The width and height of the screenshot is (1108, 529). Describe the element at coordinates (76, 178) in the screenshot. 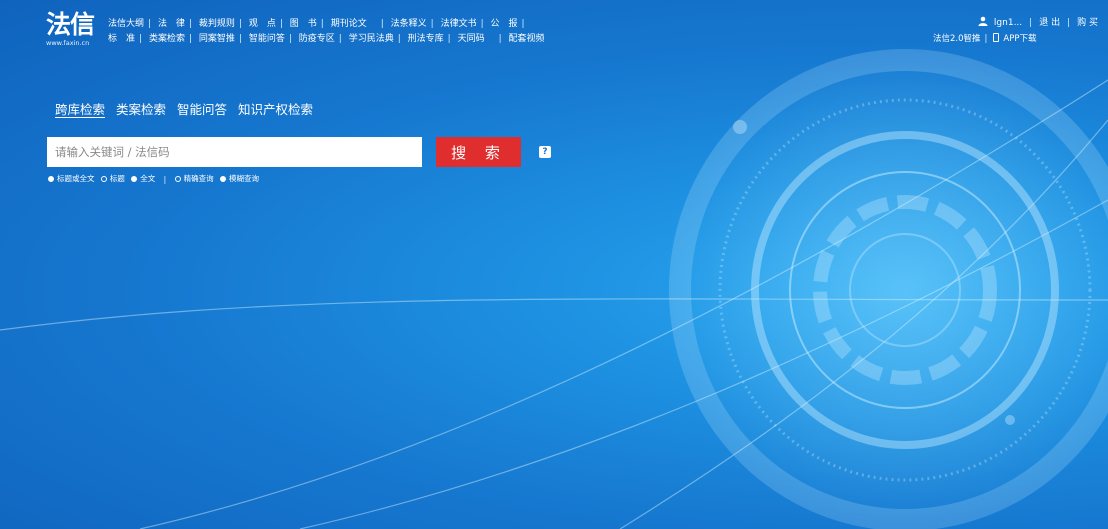

I see `option-label: 标题或全文` at that location.